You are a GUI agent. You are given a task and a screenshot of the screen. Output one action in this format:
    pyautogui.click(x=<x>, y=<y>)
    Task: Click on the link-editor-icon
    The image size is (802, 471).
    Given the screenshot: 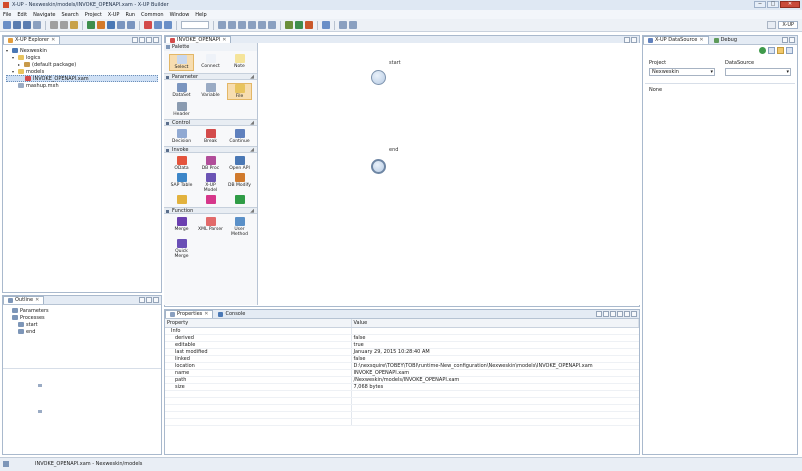 What is the action you would take?
    pyautogui.click(x=142, y=40)
    